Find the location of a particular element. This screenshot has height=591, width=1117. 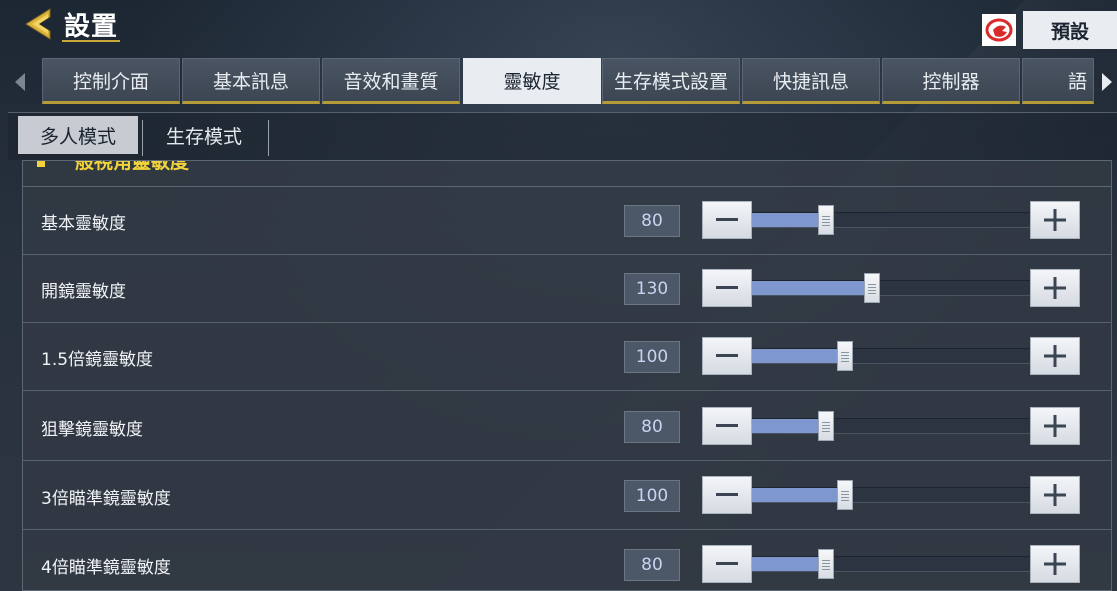

header: 設置 預設 is located at coordinates (558, 26).